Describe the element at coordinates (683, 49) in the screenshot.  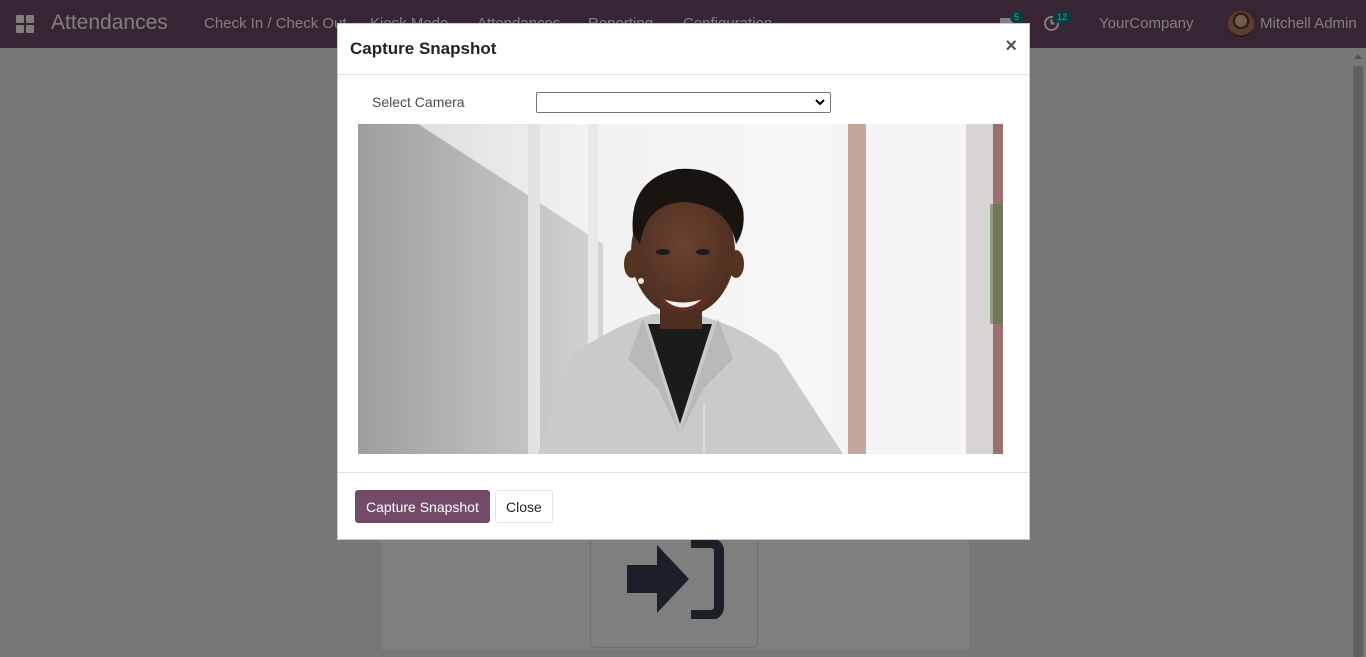
I see `modal-header: Capture Snapshot ×` at that location.